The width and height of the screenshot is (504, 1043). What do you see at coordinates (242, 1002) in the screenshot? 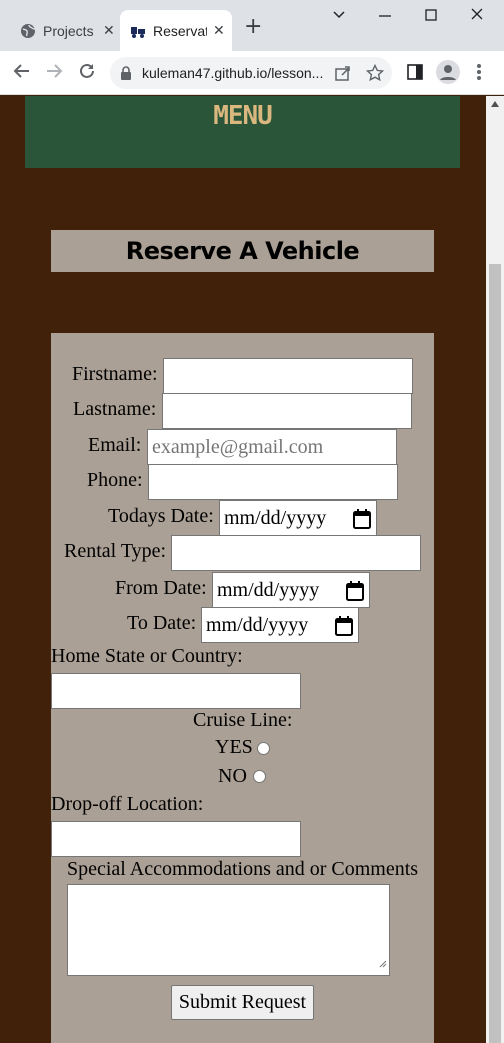
I see `submit-request-button: Submit Request` at bounding box center [242, 1002].